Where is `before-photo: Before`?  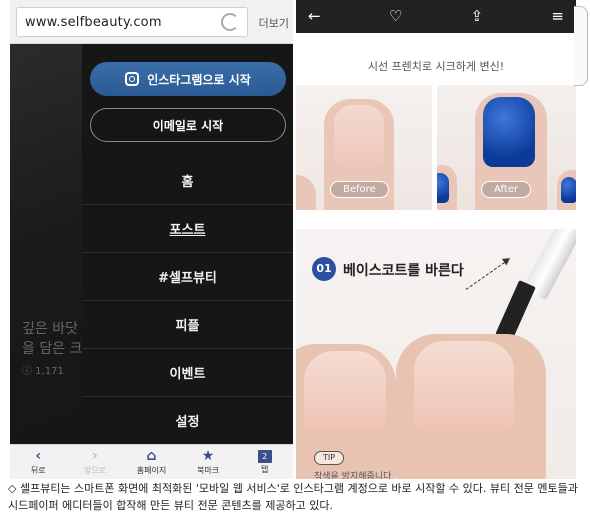
before-photo: Before is located at coordinates (364, 147).